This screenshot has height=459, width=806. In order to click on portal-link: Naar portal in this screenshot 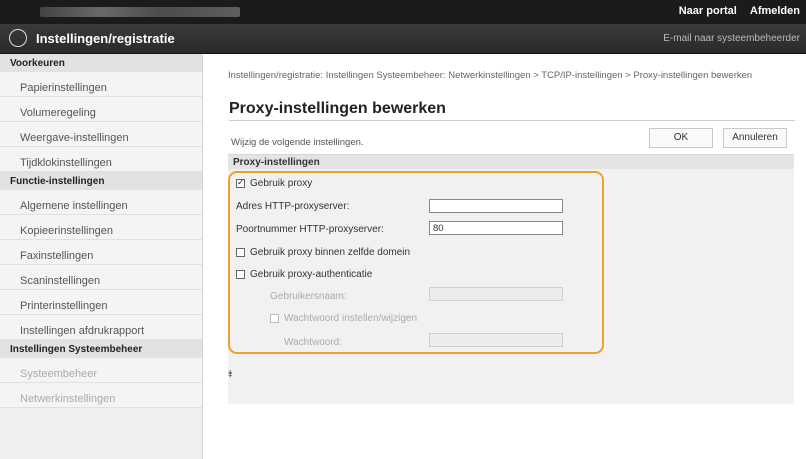, I will do `click(708, 11)`.